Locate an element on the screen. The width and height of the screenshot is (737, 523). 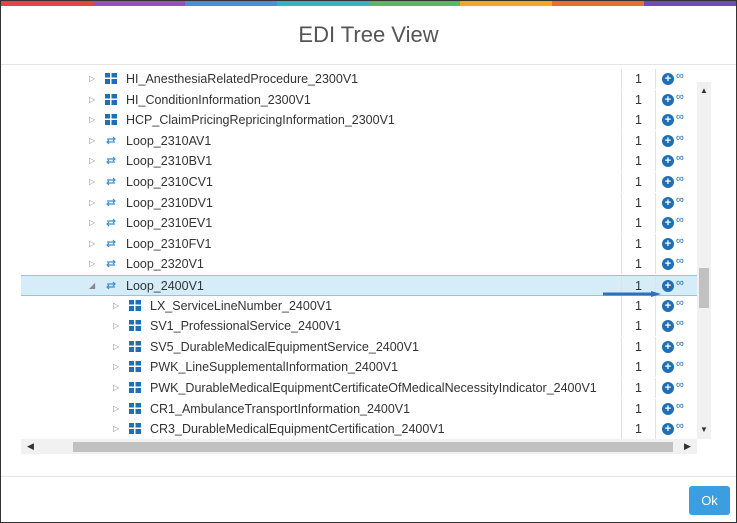
horizontal-scrollbar: ◀ ▶ is located at coordinates (359, 446).